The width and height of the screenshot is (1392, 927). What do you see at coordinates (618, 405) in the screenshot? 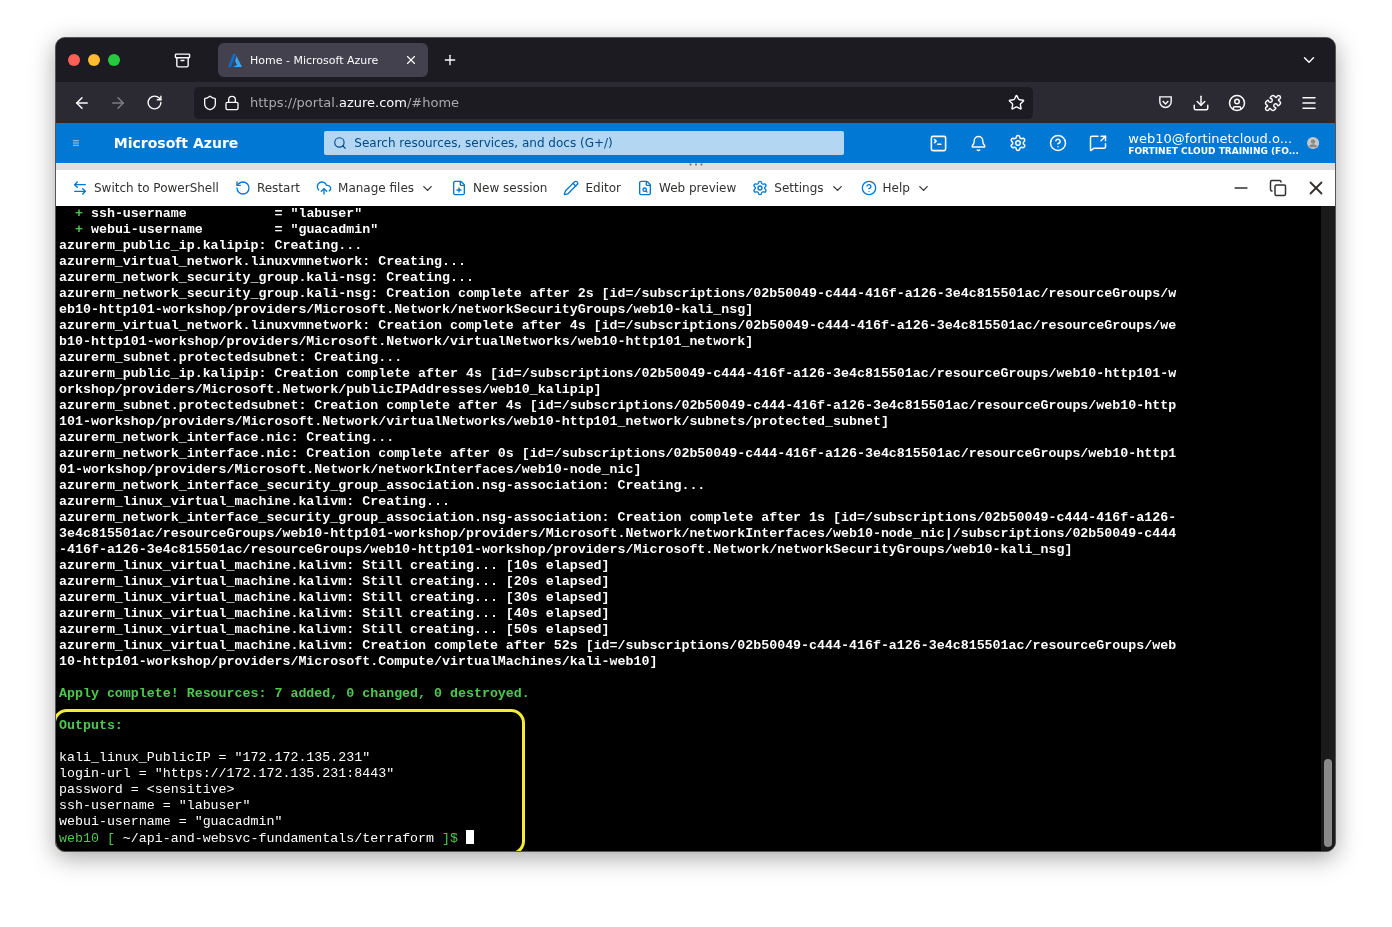
I see `terminal-line: azurerm_subnet.protectedsubnet: Creation complete after 4s [id=/subscriptions/02b50049-c444-416f-a126-3e4c815501ac/resourceGroups/web10-http` at bounding box center [618, 405].